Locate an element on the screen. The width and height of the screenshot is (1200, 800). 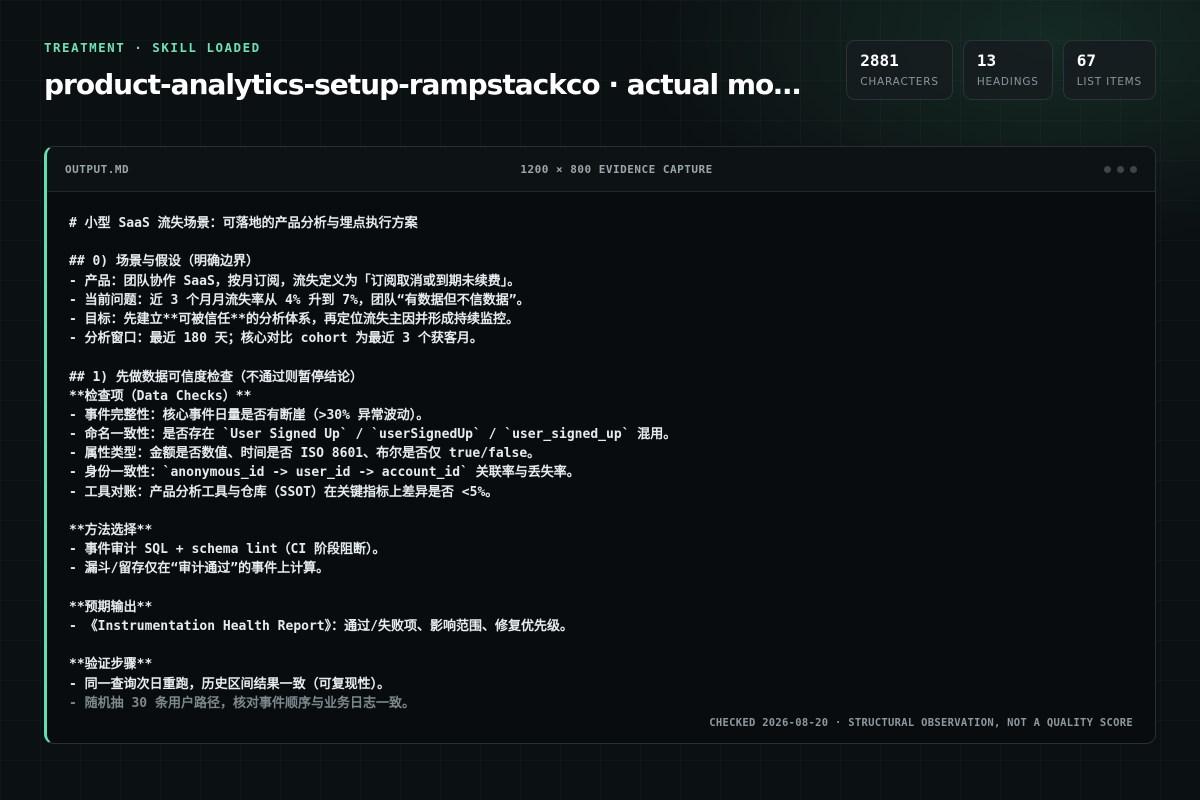
stat-headings: 13 HEADINGS is located at coordinates (1007, 70).